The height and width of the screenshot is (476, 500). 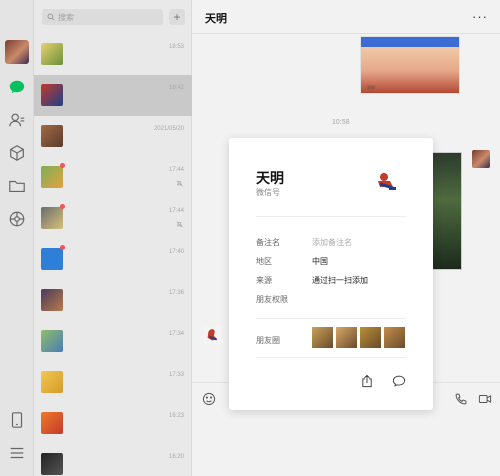 I want to click on menu-icon, so click(x=17, y=453).